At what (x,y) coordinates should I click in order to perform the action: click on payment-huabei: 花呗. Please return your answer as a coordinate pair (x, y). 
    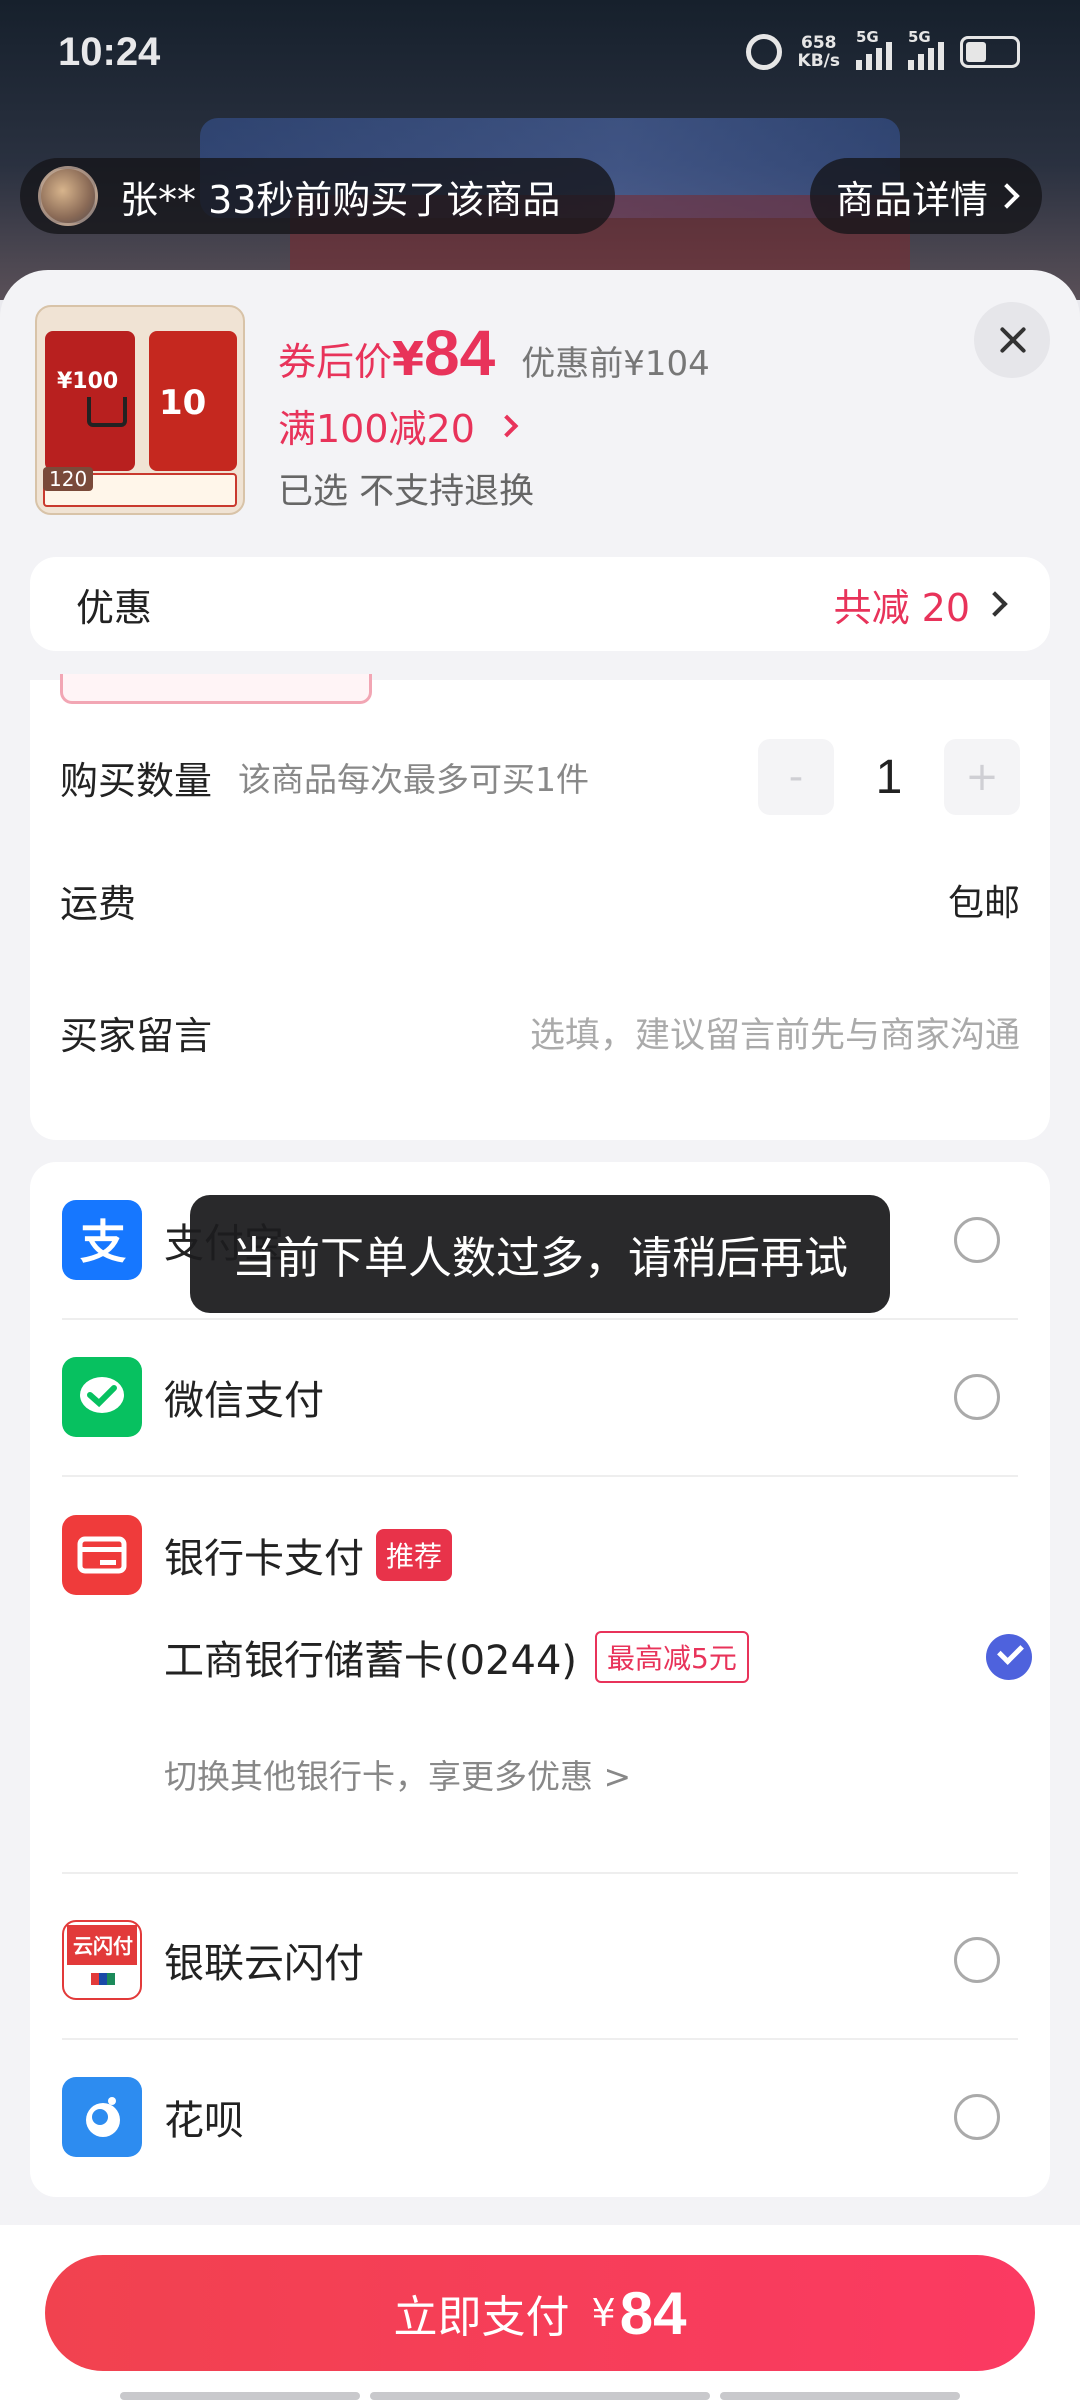
    Looking at the image, I should click on (540, 2117).